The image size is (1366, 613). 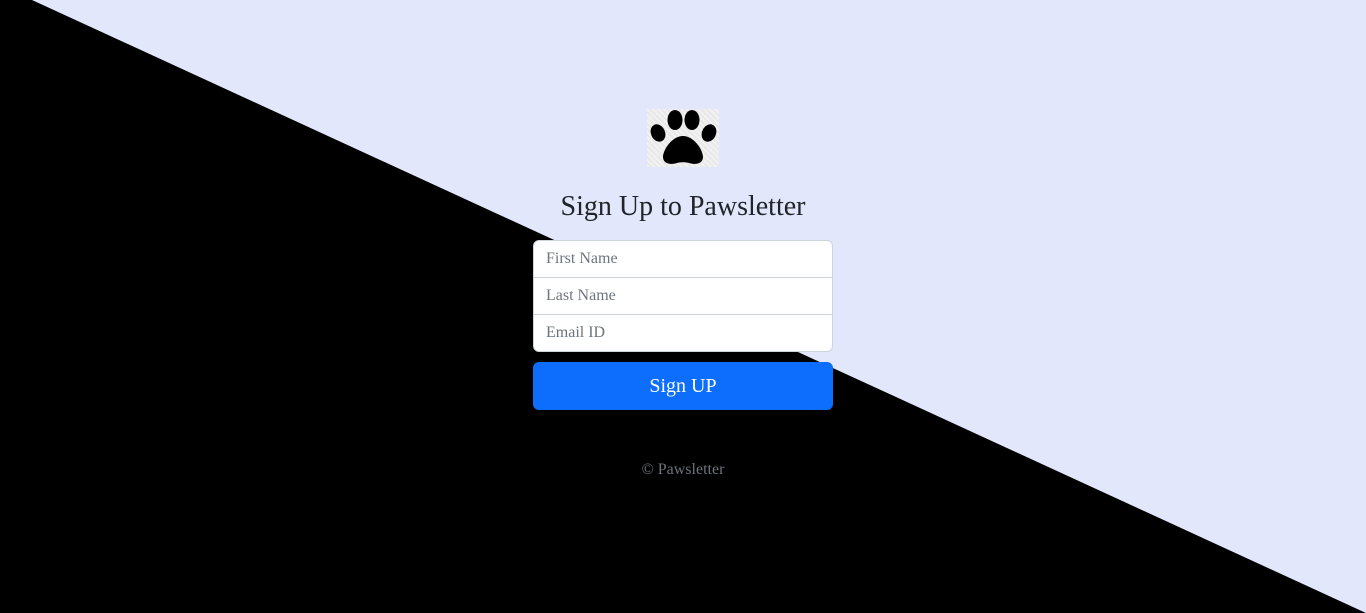 I want to click on last-name-field, so click(x=683, y=296).